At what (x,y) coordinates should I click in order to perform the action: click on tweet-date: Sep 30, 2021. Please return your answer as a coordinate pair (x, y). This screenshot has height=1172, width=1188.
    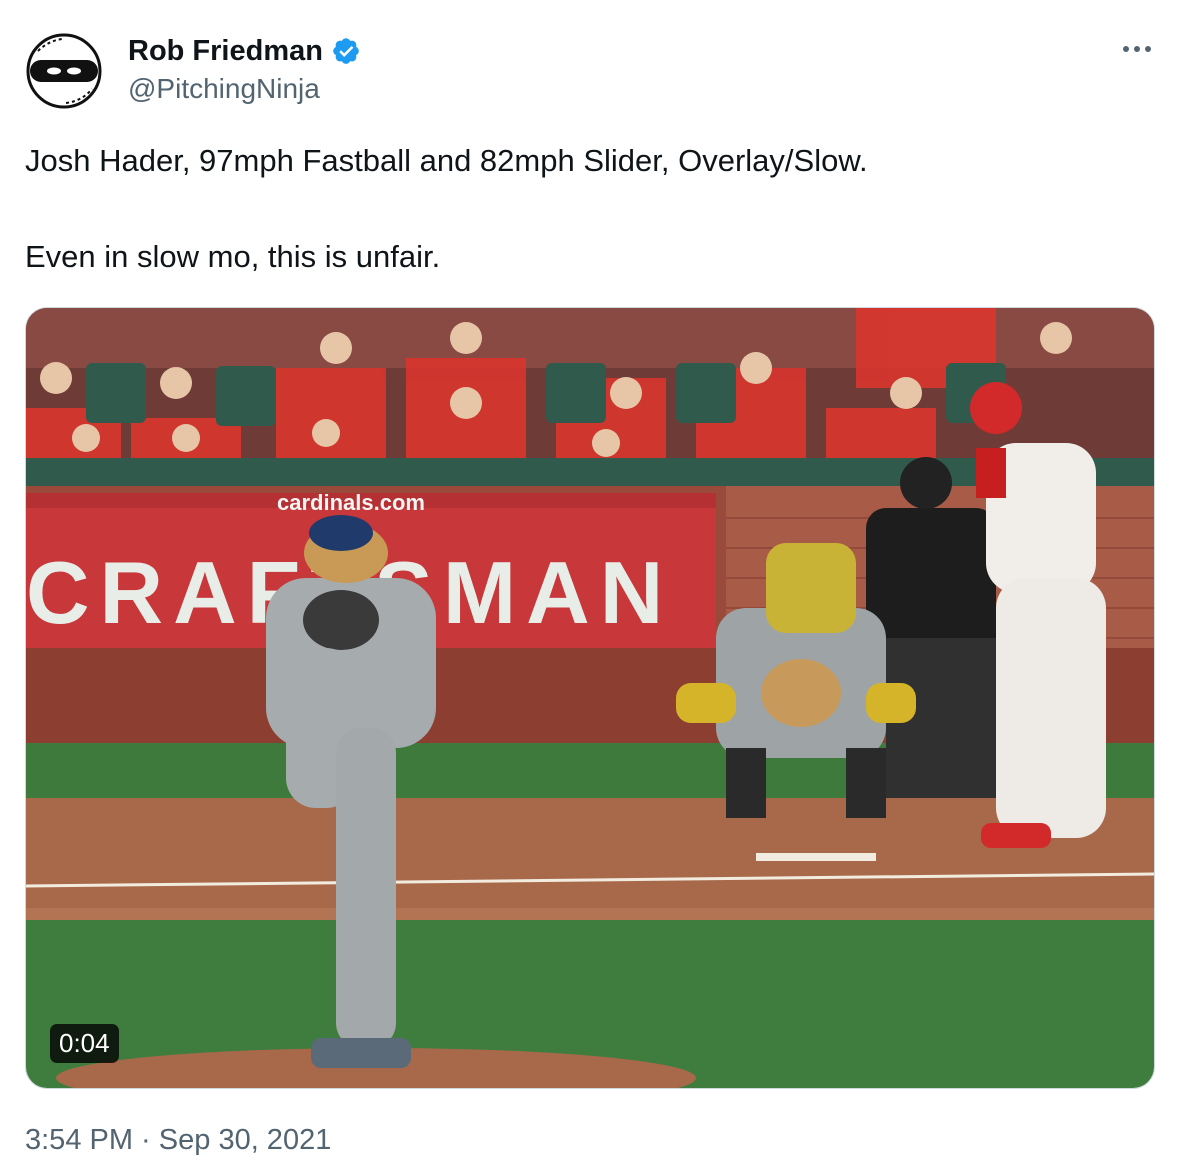
    Looking at the image, I should click on (245, 1140).